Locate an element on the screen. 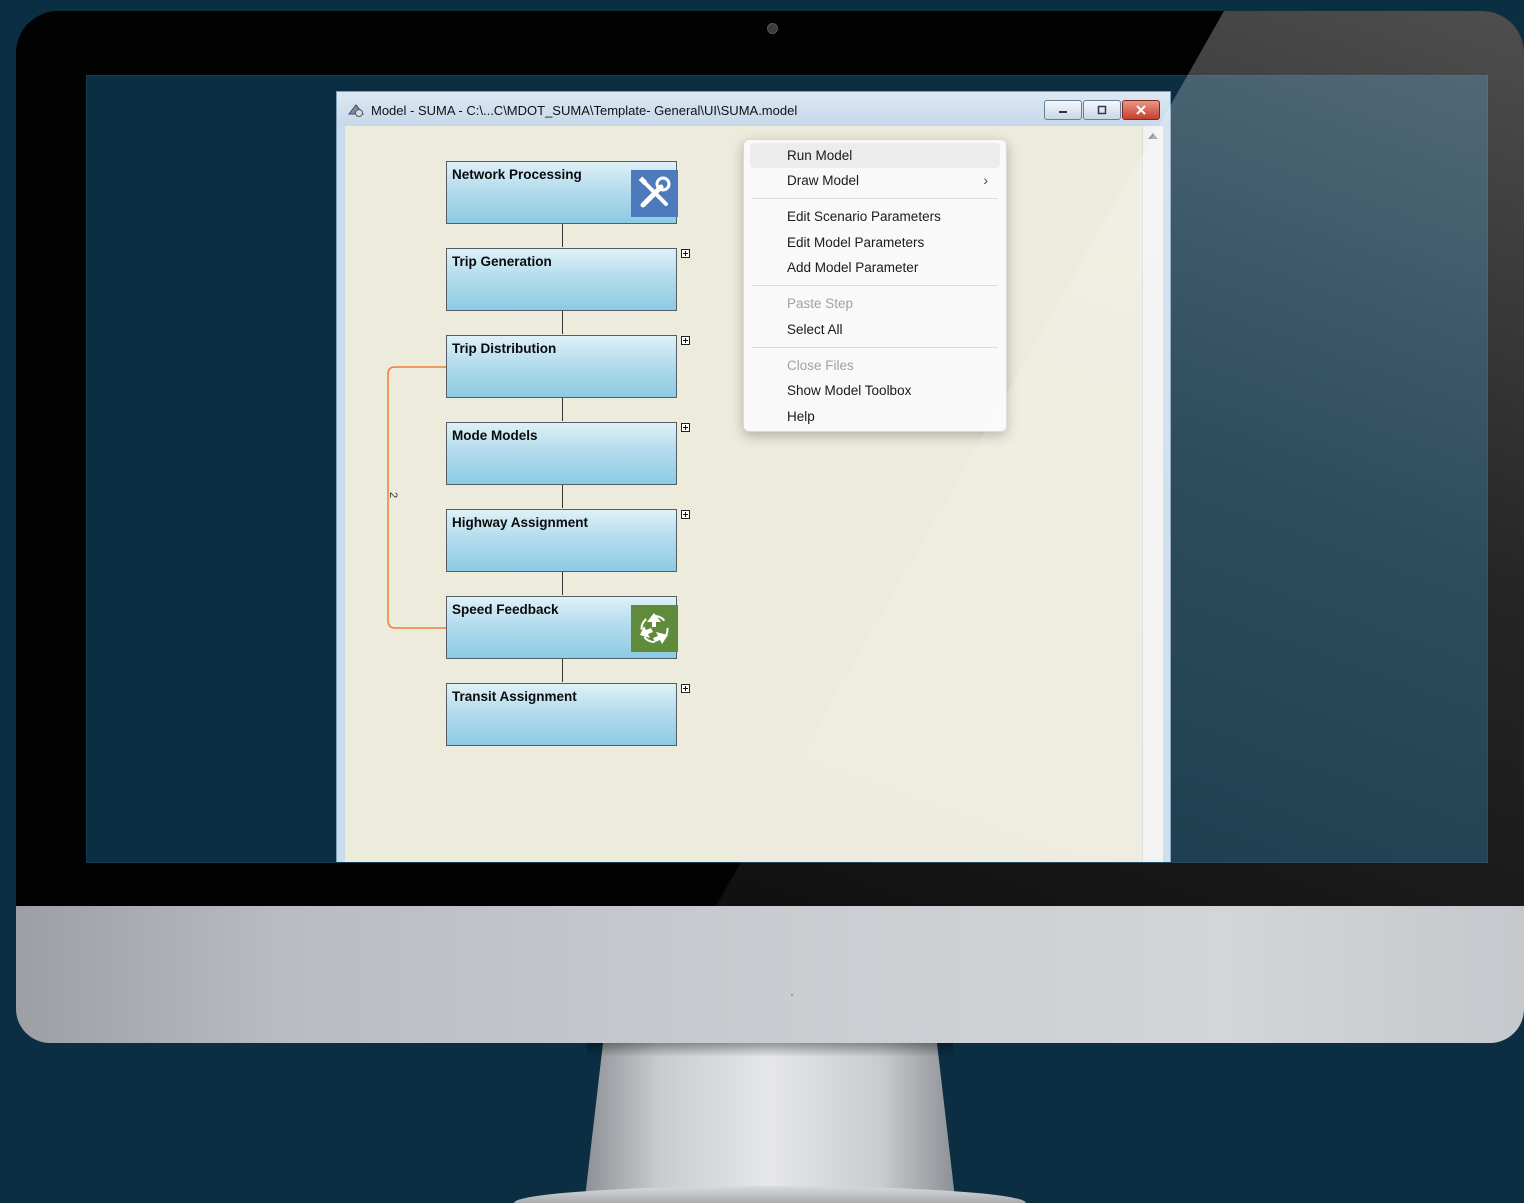  close-button is located at coordinates (1141, 110).